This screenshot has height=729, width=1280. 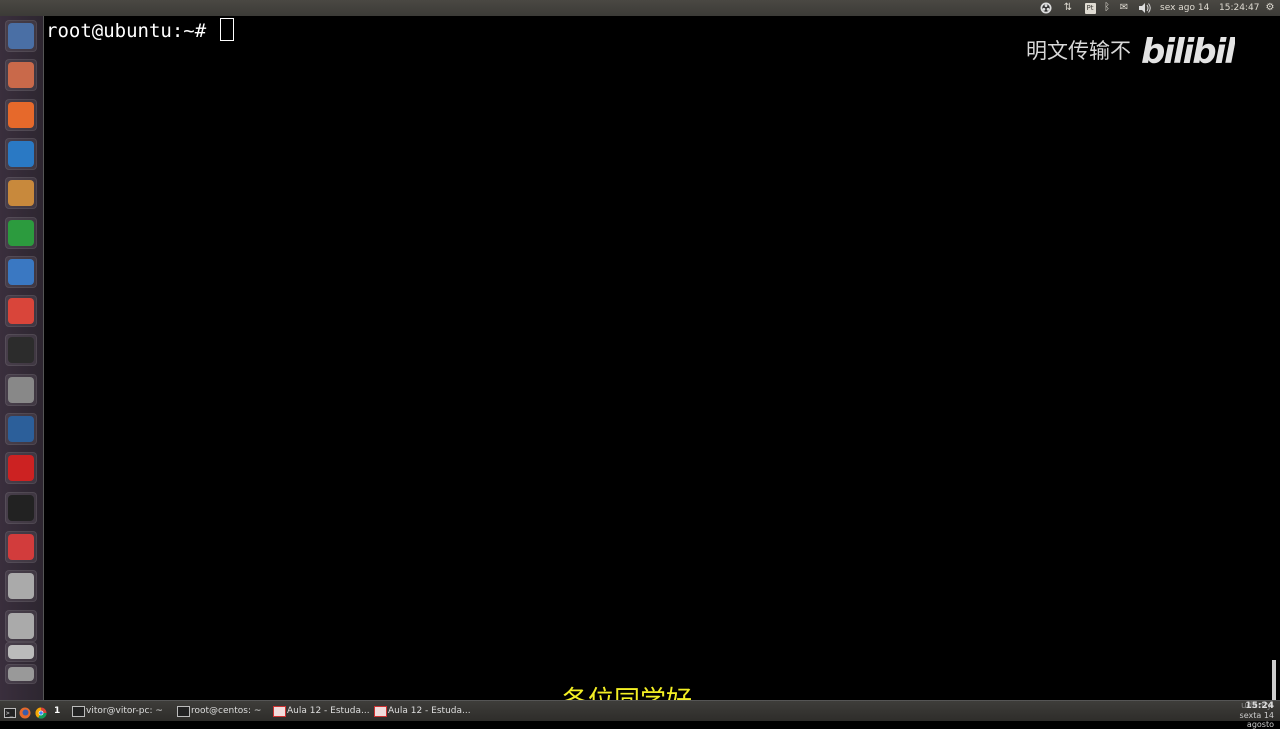 I want to click on redhat-glyph, so click(x=21, y=468).